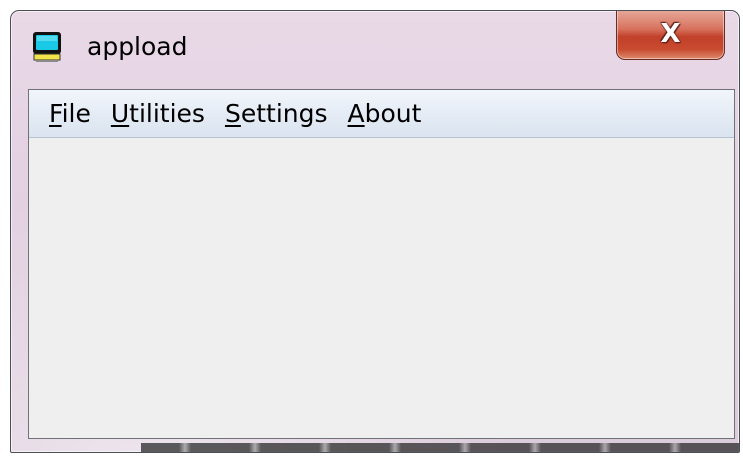 The width and height of the screenshot is (743, 456). I want to click on close-button: X, so click(670, 35).